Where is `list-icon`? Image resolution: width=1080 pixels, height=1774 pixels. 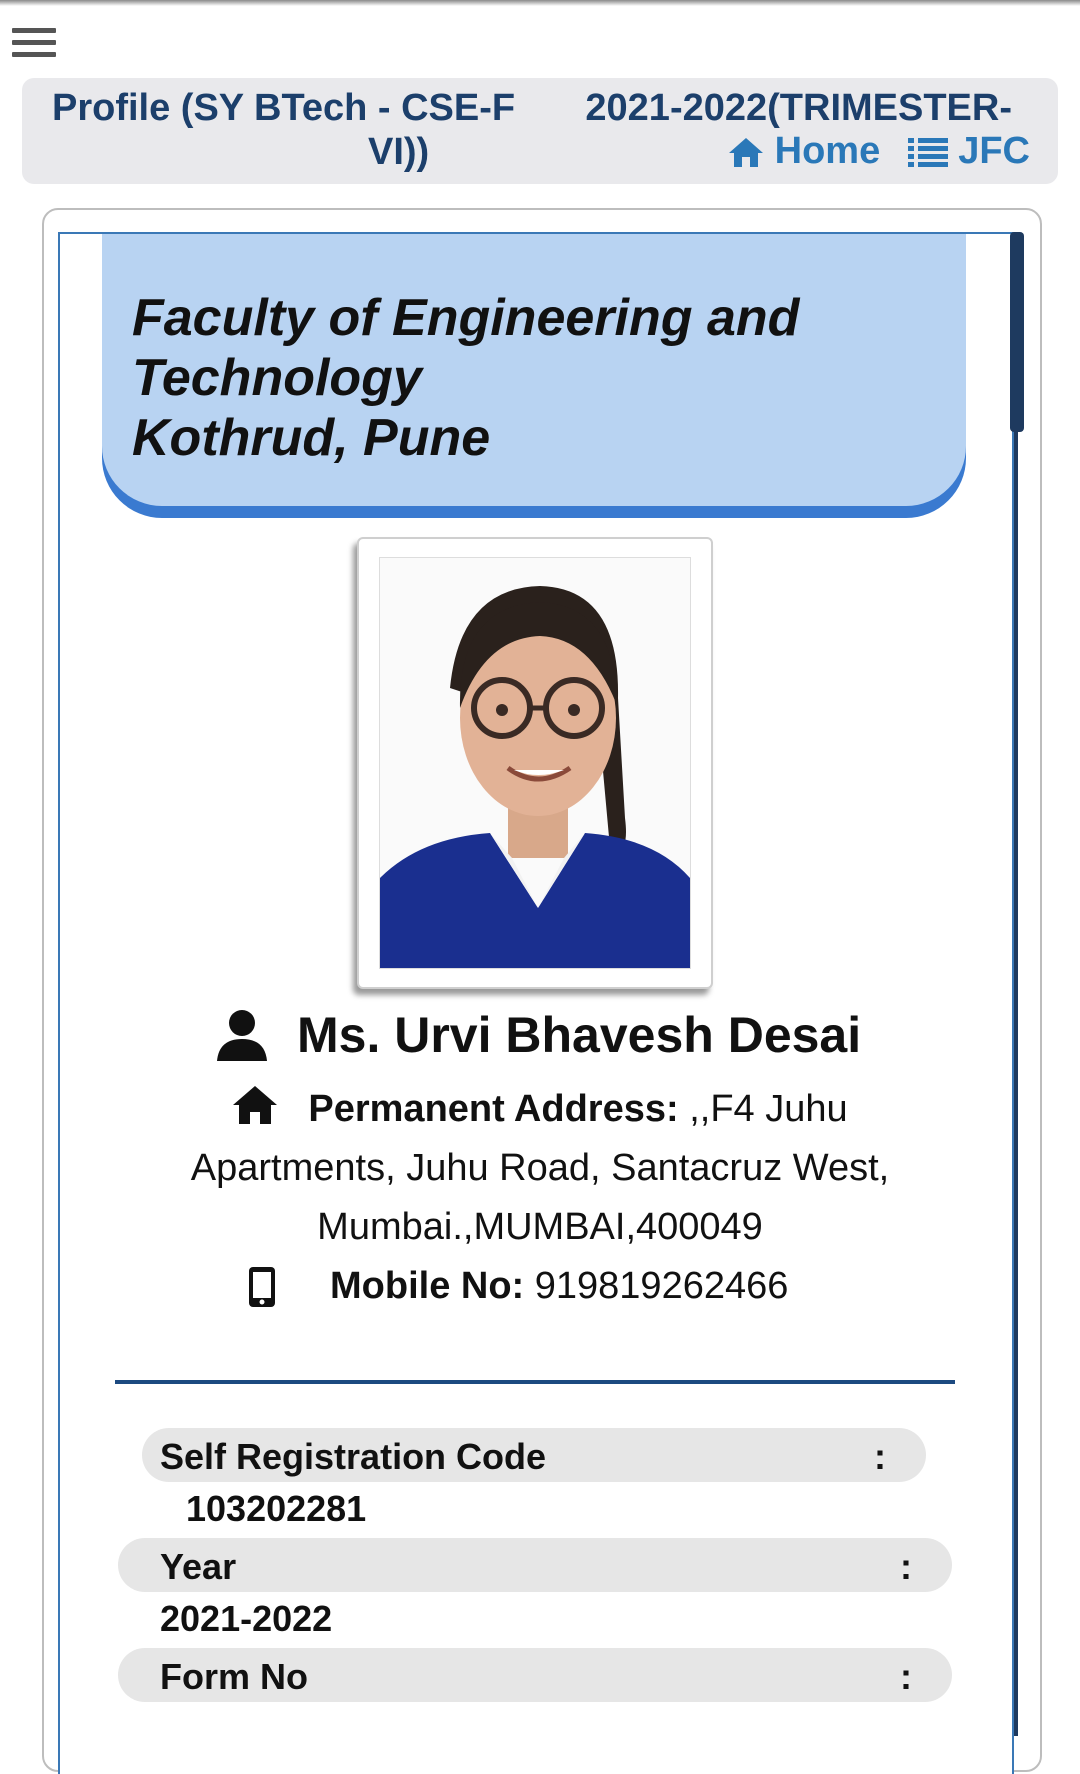 list-icon is located at coordinates (928, 152).